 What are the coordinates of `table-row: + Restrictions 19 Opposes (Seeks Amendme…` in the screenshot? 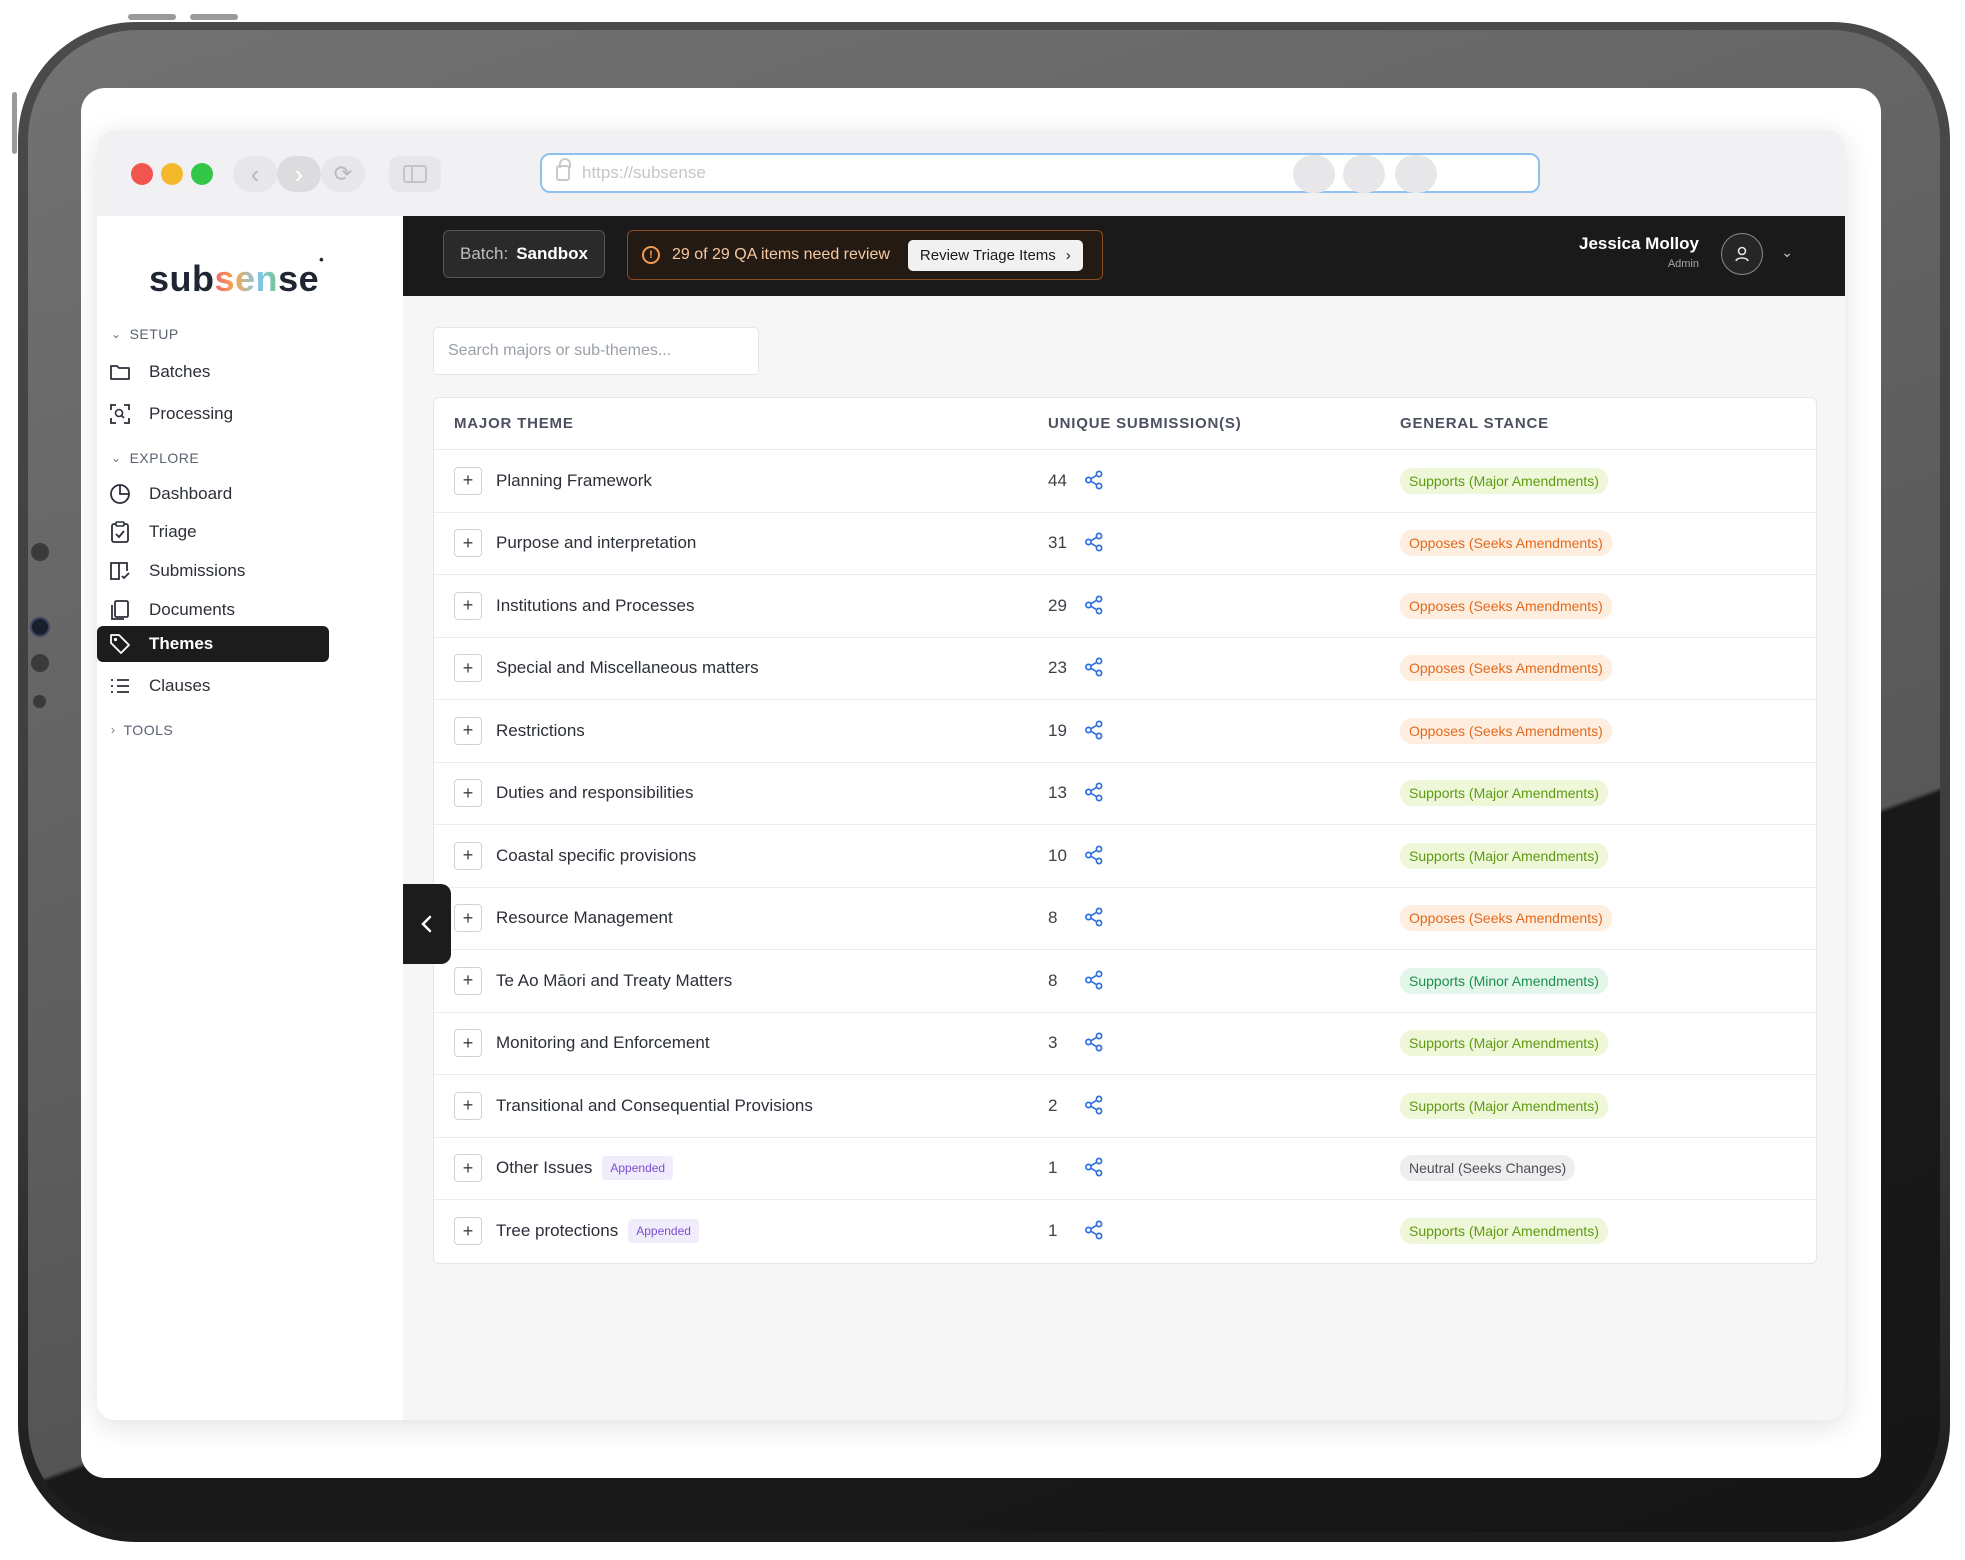 It's located at (1125, 731).